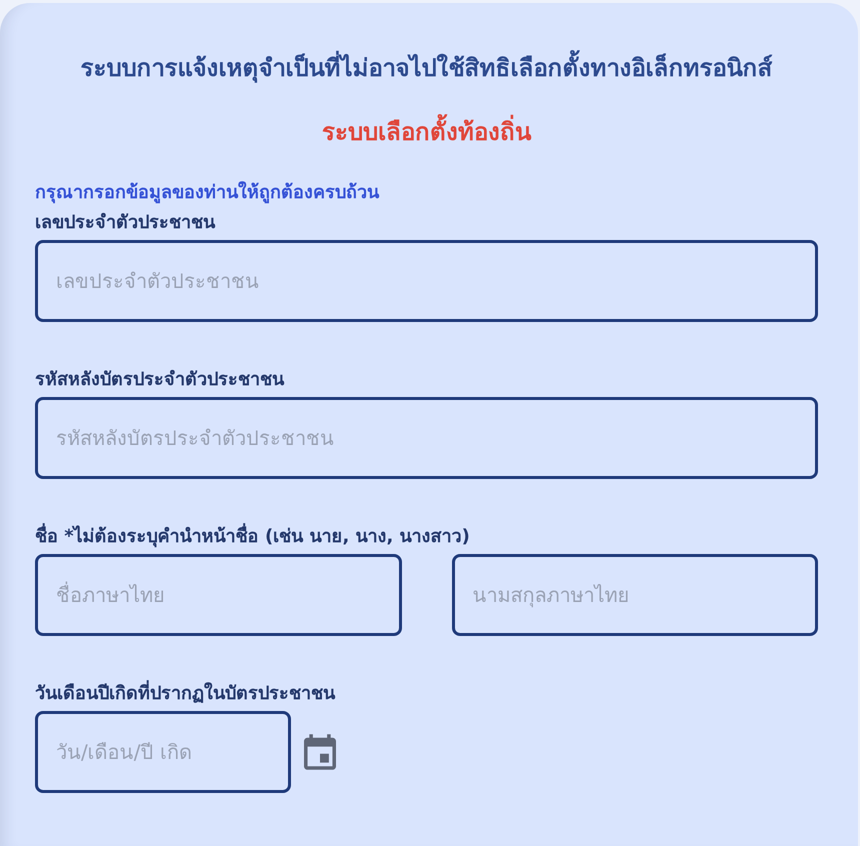 This screenshot has width=860, height=846. I want to click on input-field: นามสกุลภาษาไทย, so click(635, 595).